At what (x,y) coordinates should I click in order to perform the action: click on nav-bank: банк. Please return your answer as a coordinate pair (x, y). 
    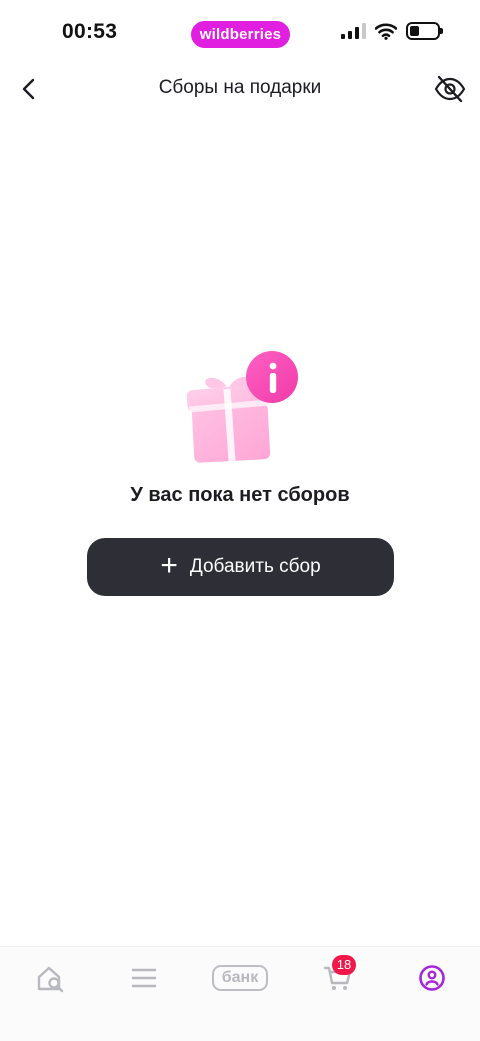
    Looking at the image, I should click on (240, 978).